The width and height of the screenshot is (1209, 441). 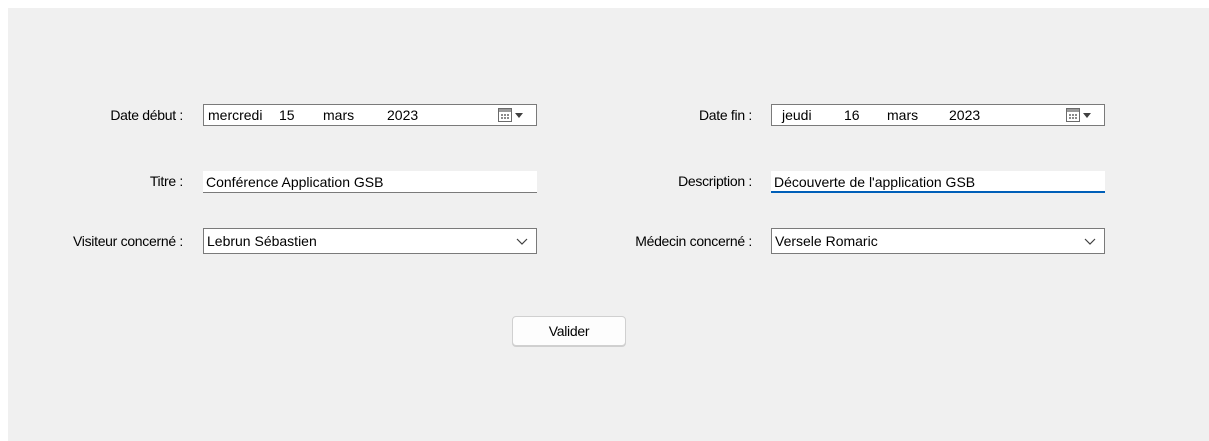 I want to click on date-debut-label: Date début :, so click(x=146, y=115).